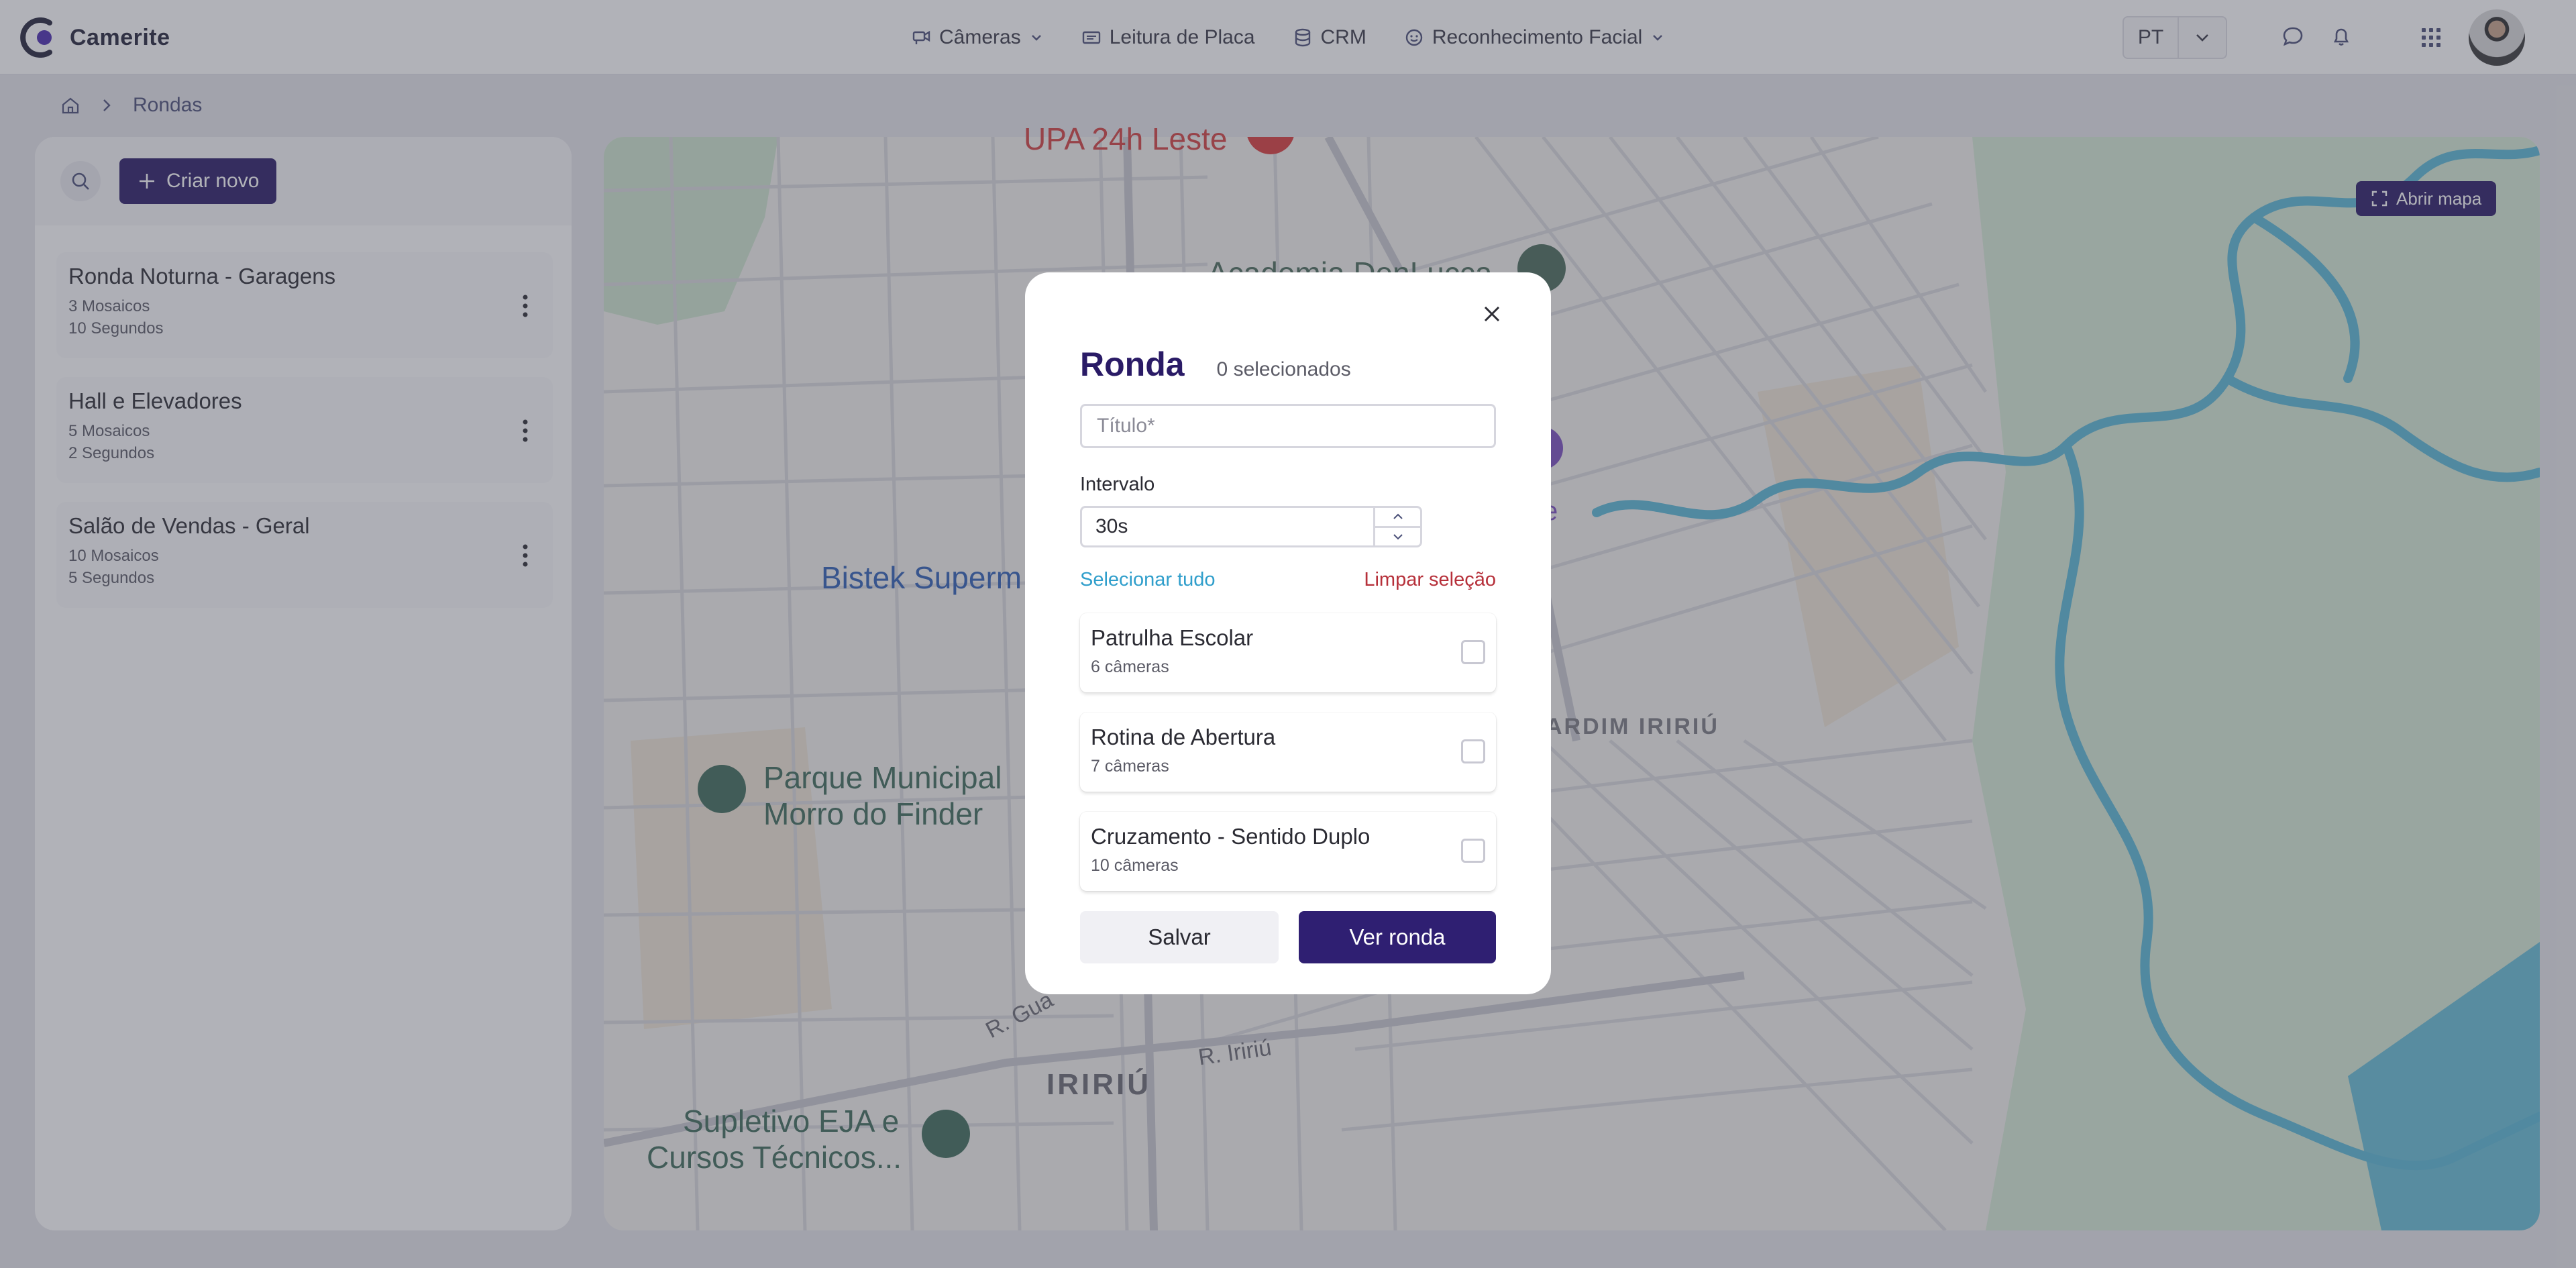 Image resolution: width=2576 pixels, height=1268 pixels. I want to click on increment-button, so click(1397, 518).